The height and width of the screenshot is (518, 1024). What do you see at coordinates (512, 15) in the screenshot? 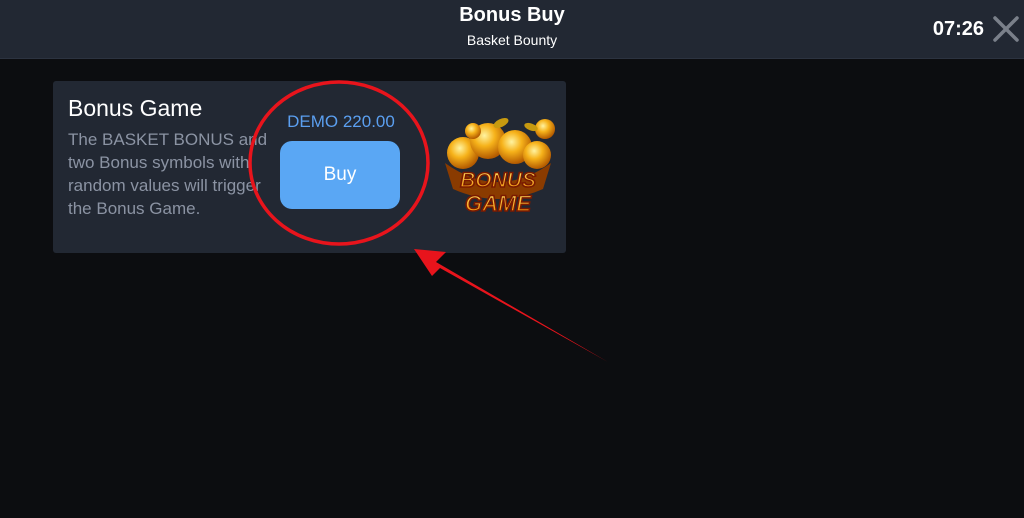
I see `header-title: Bonus Buy` at bounding box center [512, 15].